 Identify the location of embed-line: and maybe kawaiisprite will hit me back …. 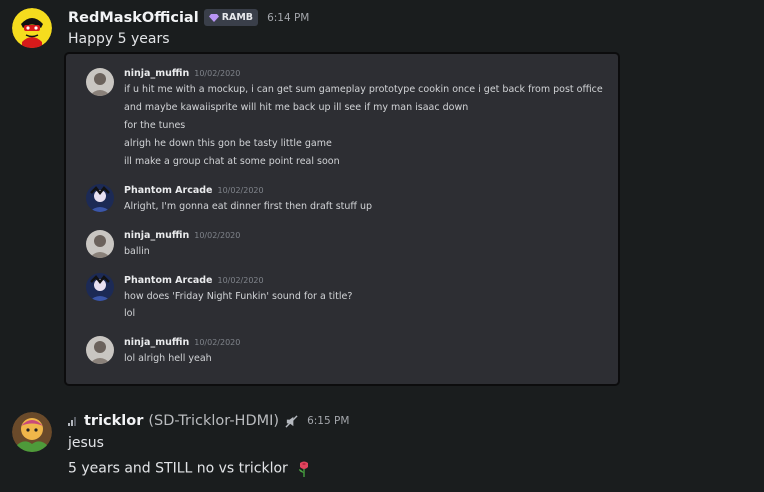
(296, 107).